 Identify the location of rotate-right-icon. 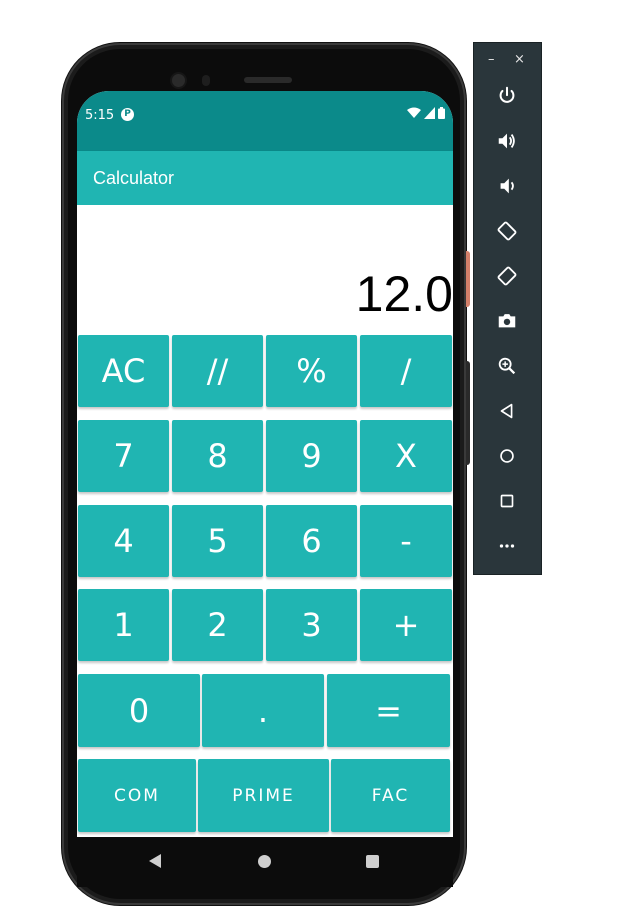
(507, 276).